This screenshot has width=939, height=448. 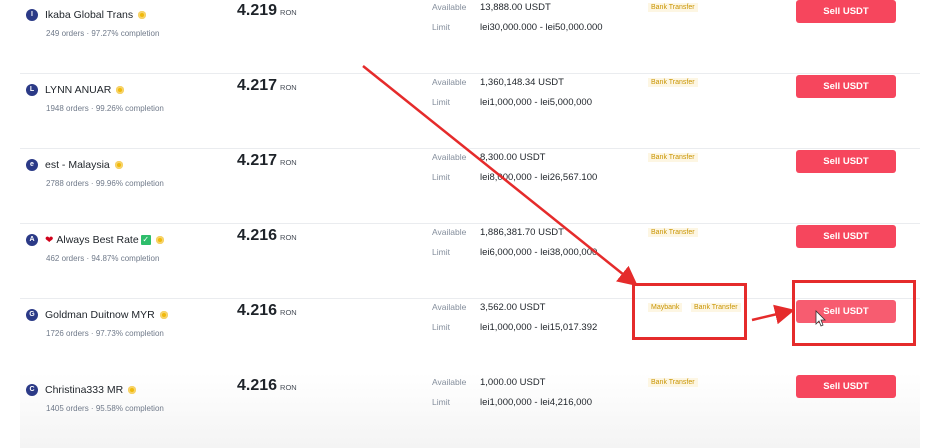 I want to click on annotation-arrow-to-payment, so click(x=500, y=176).